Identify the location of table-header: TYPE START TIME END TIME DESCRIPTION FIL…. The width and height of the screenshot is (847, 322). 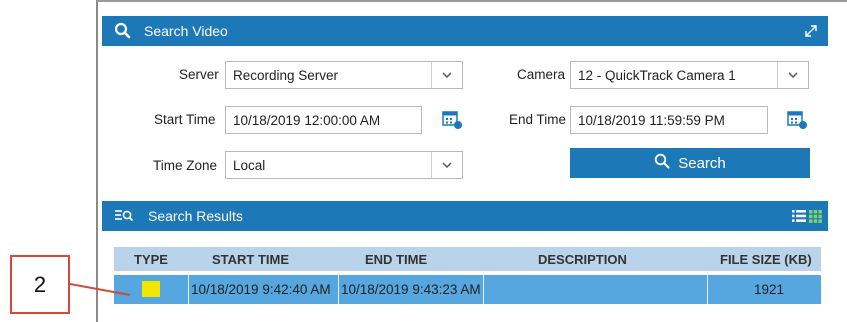
(467, 259).